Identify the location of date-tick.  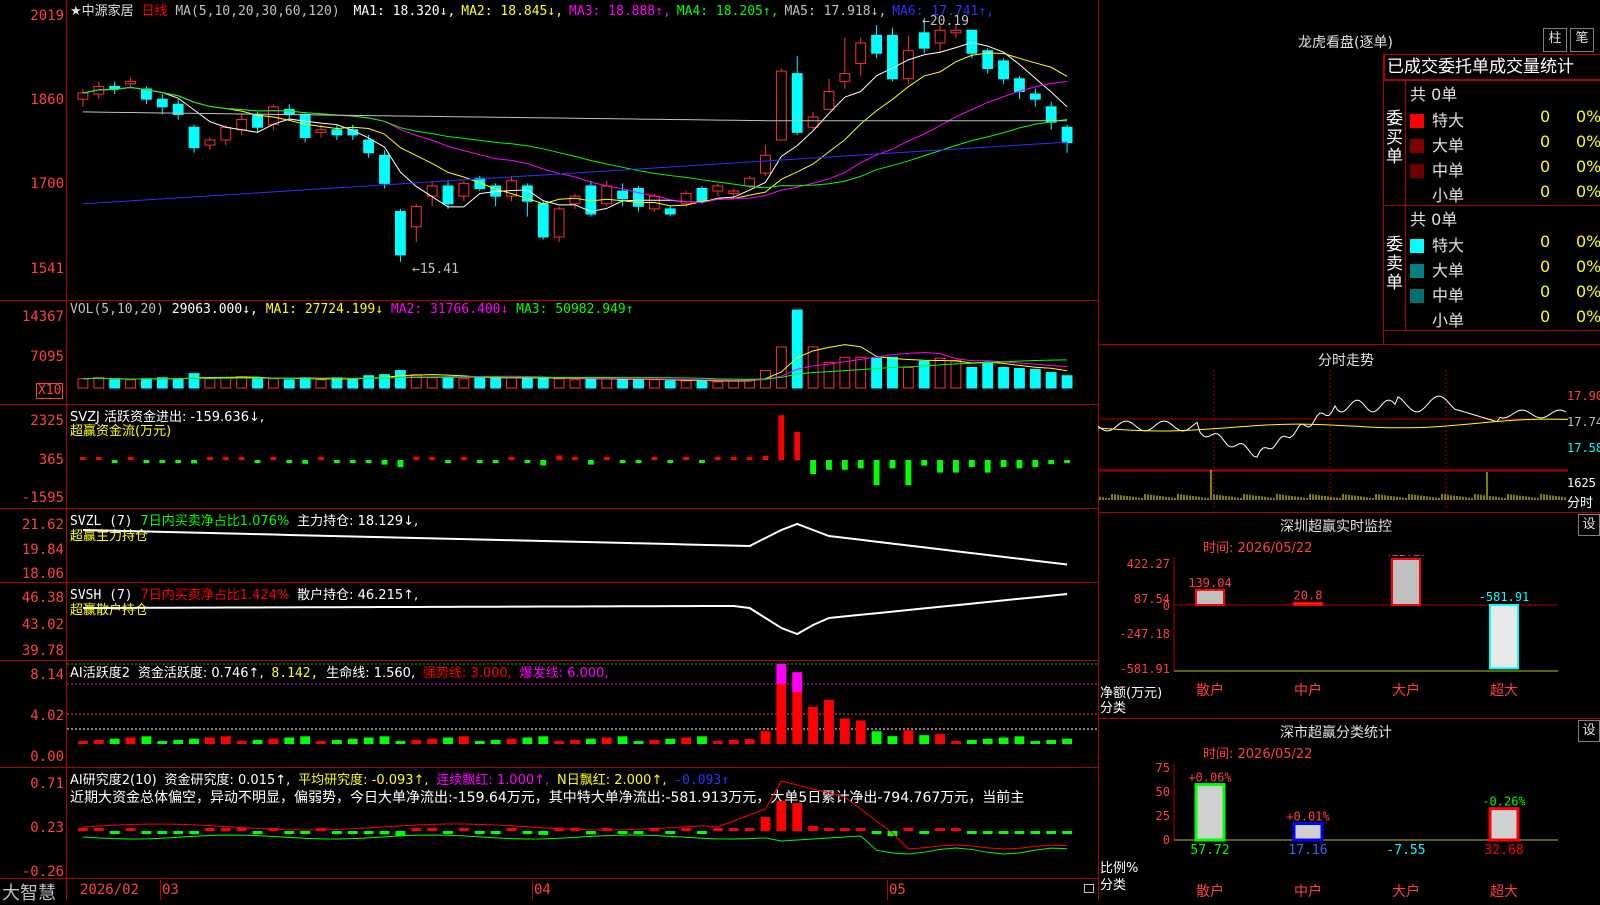
(532, 890).